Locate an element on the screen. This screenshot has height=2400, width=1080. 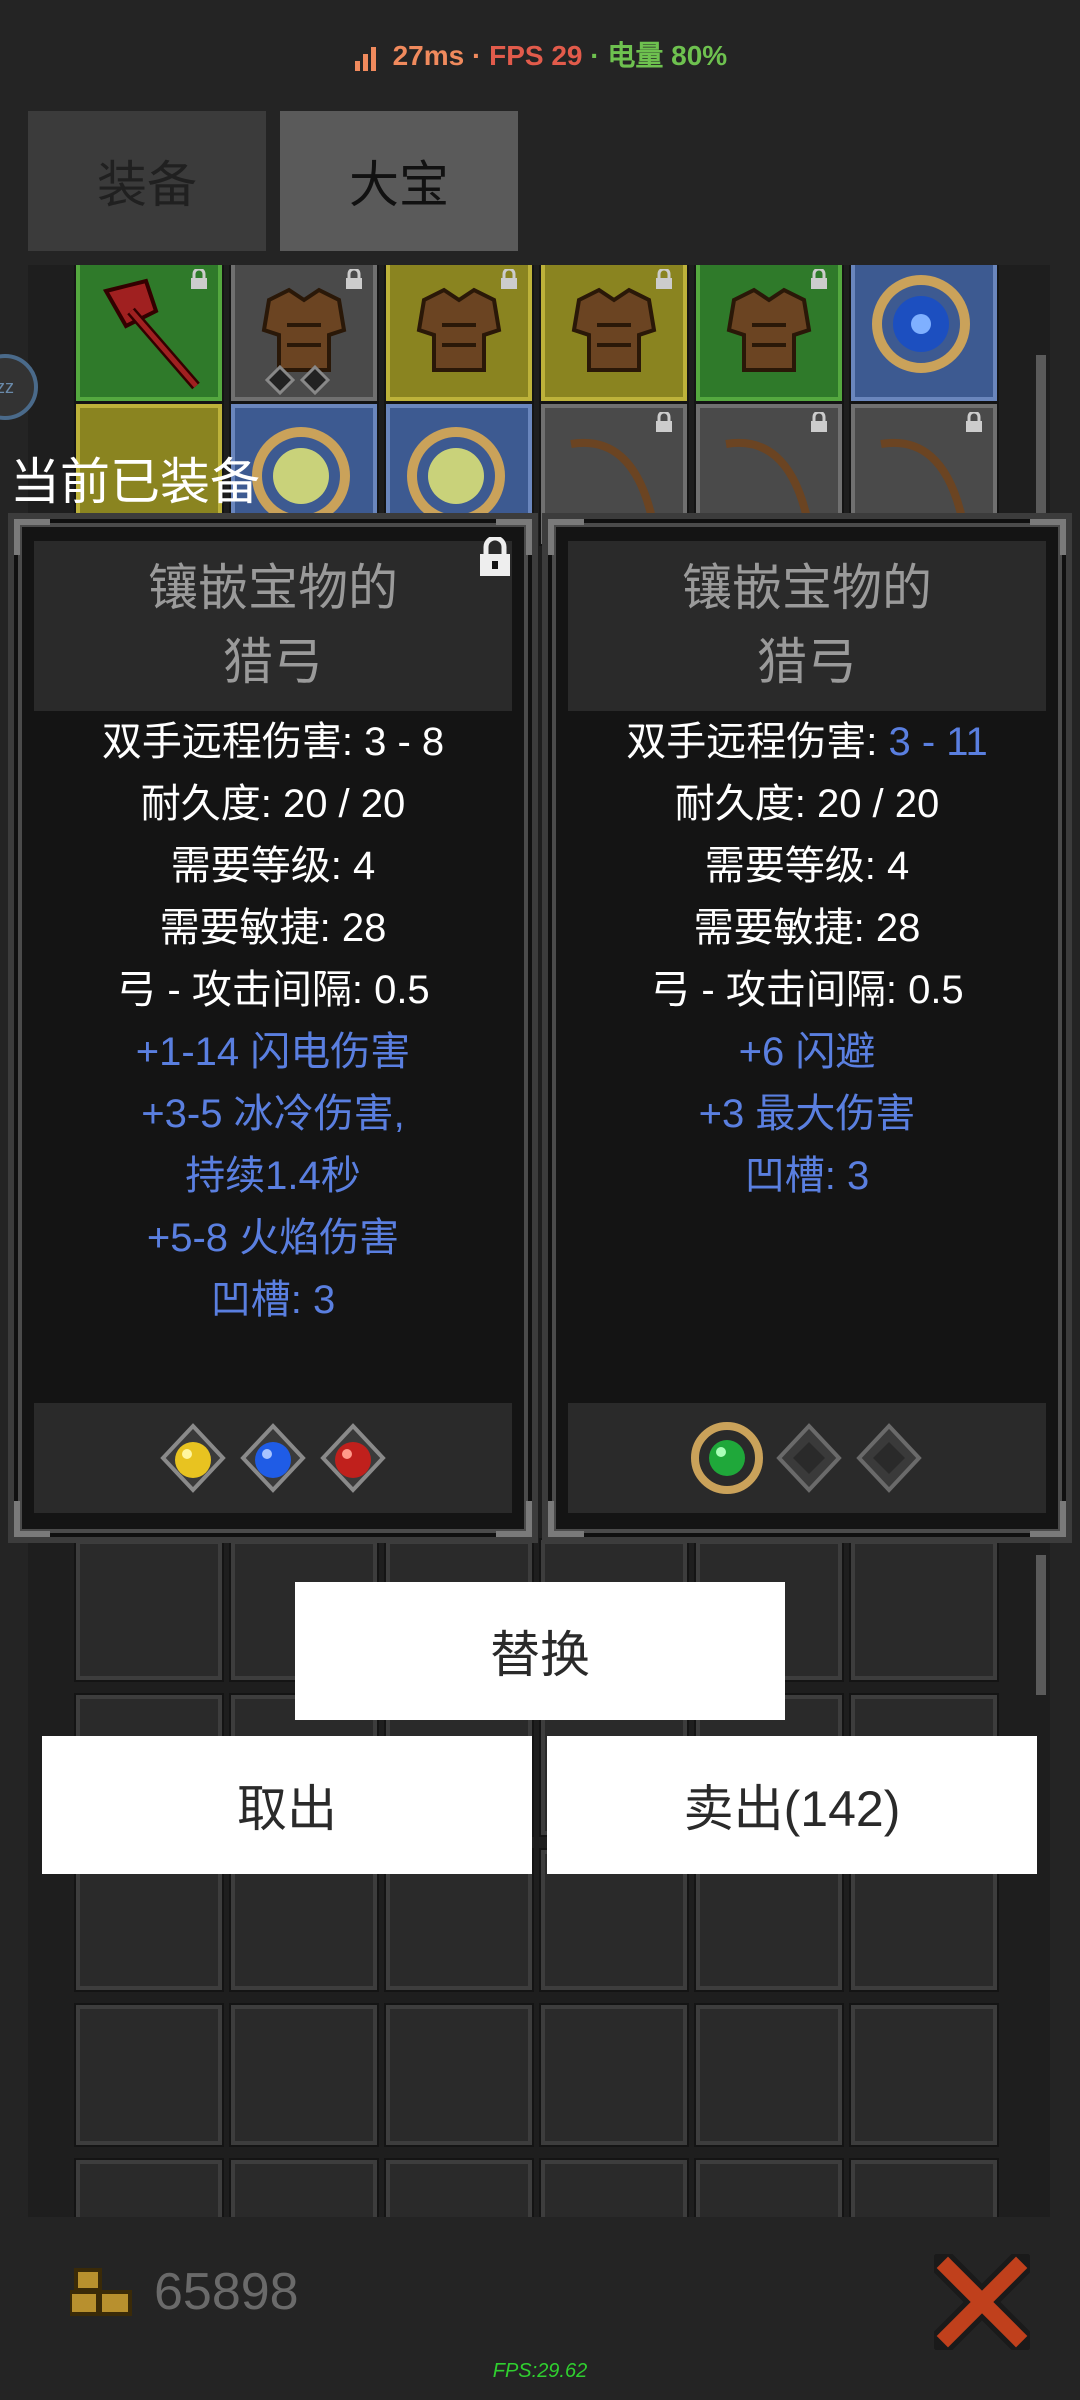
amulet-icon is located at coordinates (921, 324).